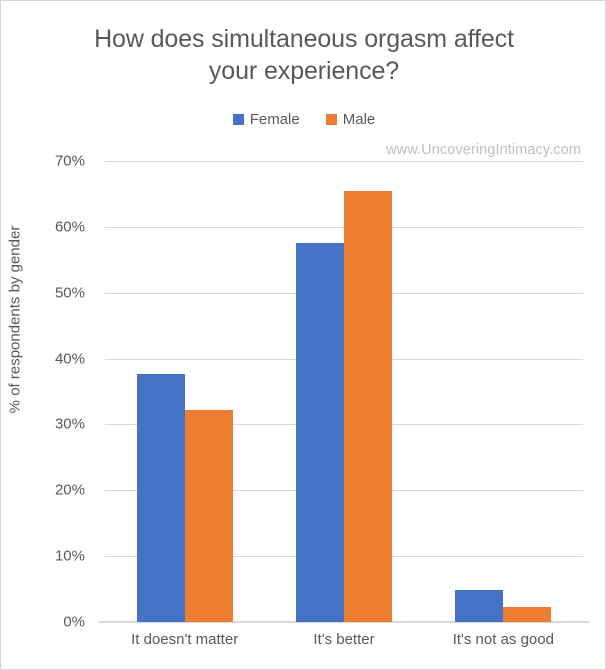 The width and height of the screenshot is (606, 670). Describe the element at coordinates (483, 150) in the screenshot. I see `watermark-text: www.UncoveringIntimacy.com` at that location.